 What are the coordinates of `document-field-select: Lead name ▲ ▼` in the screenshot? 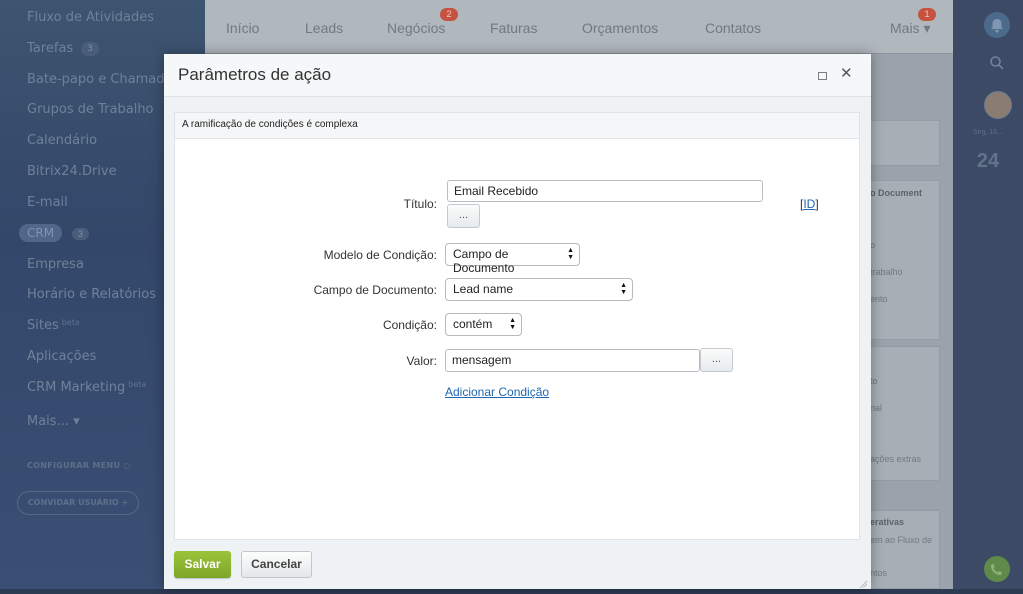 It's located at (539, 289).